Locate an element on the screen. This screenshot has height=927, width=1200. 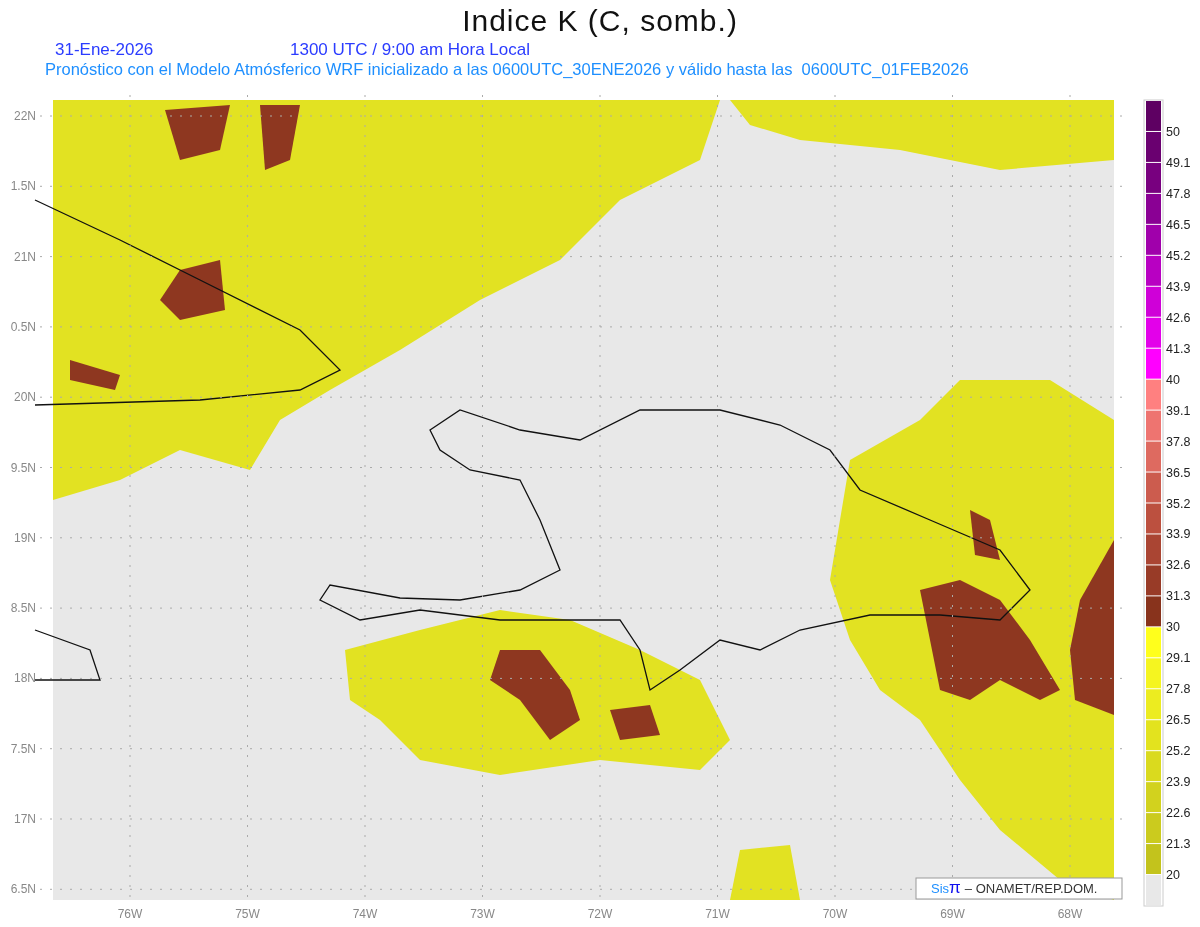
longitude-label: 68W is located at coordinates (1070, 914).